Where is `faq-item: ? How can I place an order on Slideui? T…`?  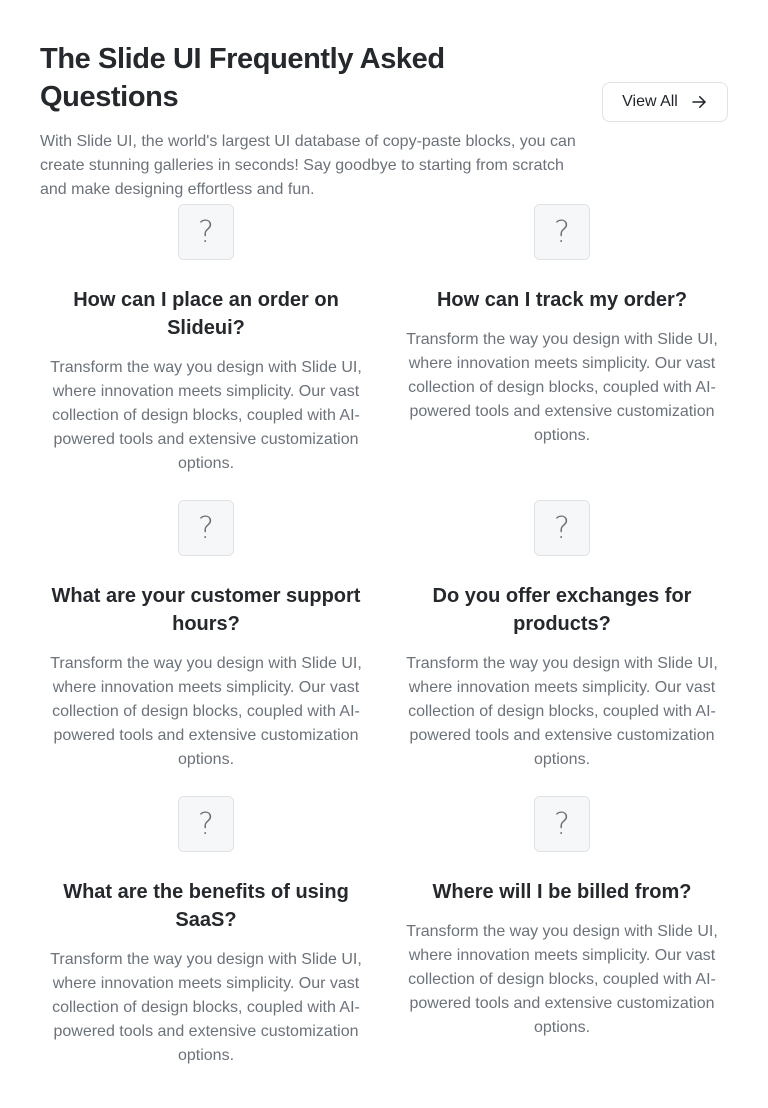 faq-item: ? How can I place an order on Slideui? T… is located at coordinates (206, 352).